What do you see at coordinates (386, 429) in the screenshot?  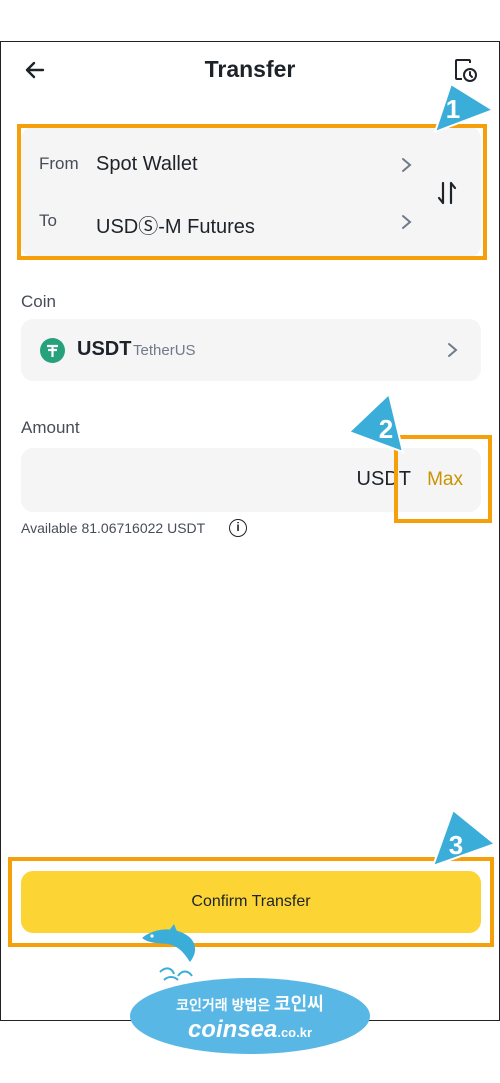 I see `callout-number-2: 2` at bounding box center [386, 429].